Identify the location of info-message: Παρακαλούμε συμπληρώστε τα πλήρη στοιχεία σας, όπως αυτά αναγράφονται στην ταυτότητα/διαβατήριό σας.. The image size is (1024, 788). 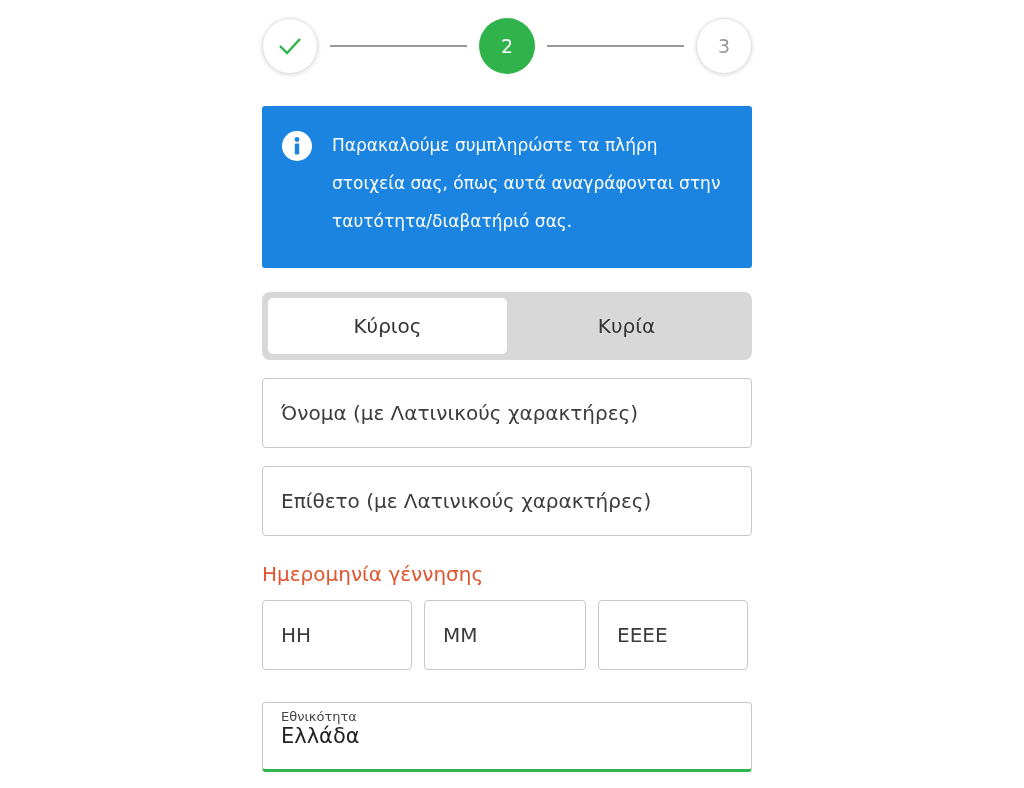
(527, 183).